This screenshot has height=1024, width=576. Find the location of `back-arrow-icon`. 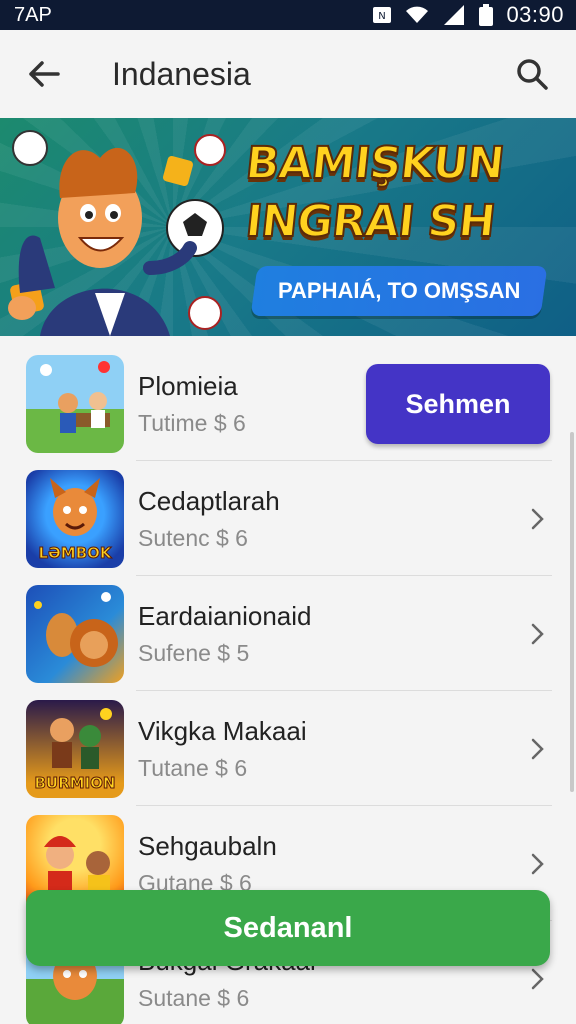

back-arrow-icon is located at coordinates (44, 74).